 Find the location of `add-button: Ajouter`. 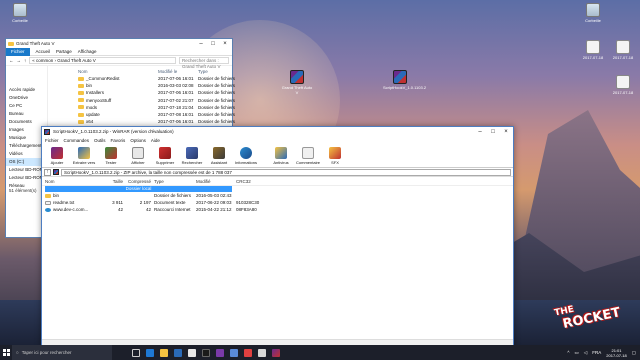

add-button: Ajouter is located at coordinates (57, 156).